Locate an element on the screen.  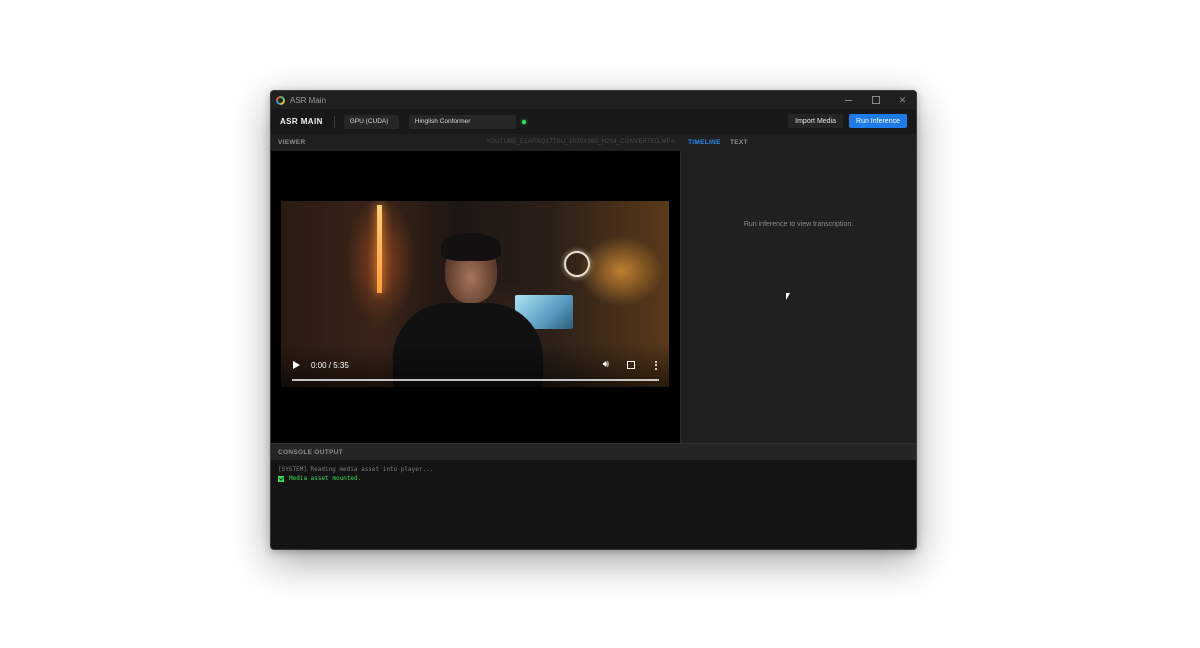
viewer-label: VIEWER is located at coordinates (292, 142).